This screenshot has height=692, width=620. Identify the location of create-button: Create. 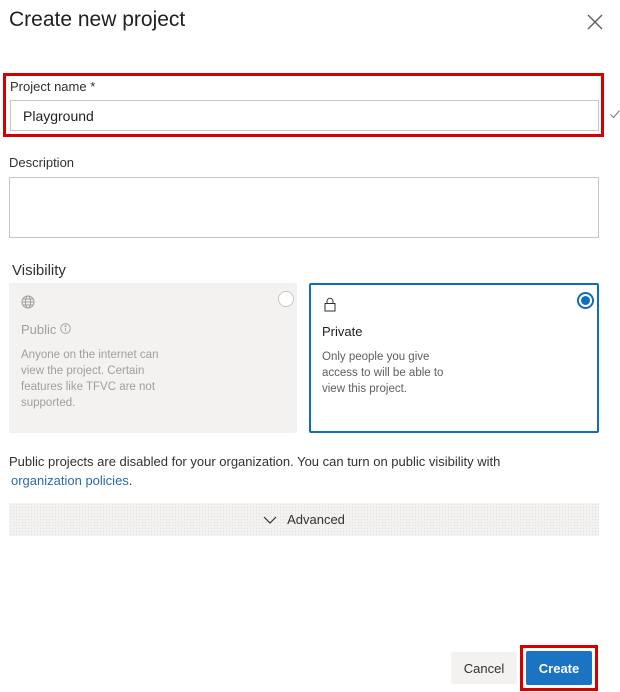
(559, 668).